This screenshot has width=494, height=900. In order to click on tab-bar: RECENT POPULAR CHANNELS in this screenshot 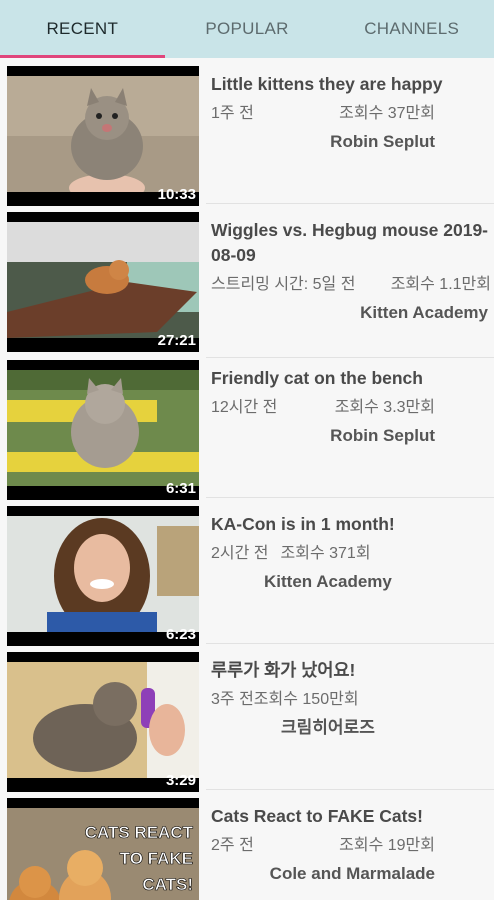, I will do `click(247, 29)`.